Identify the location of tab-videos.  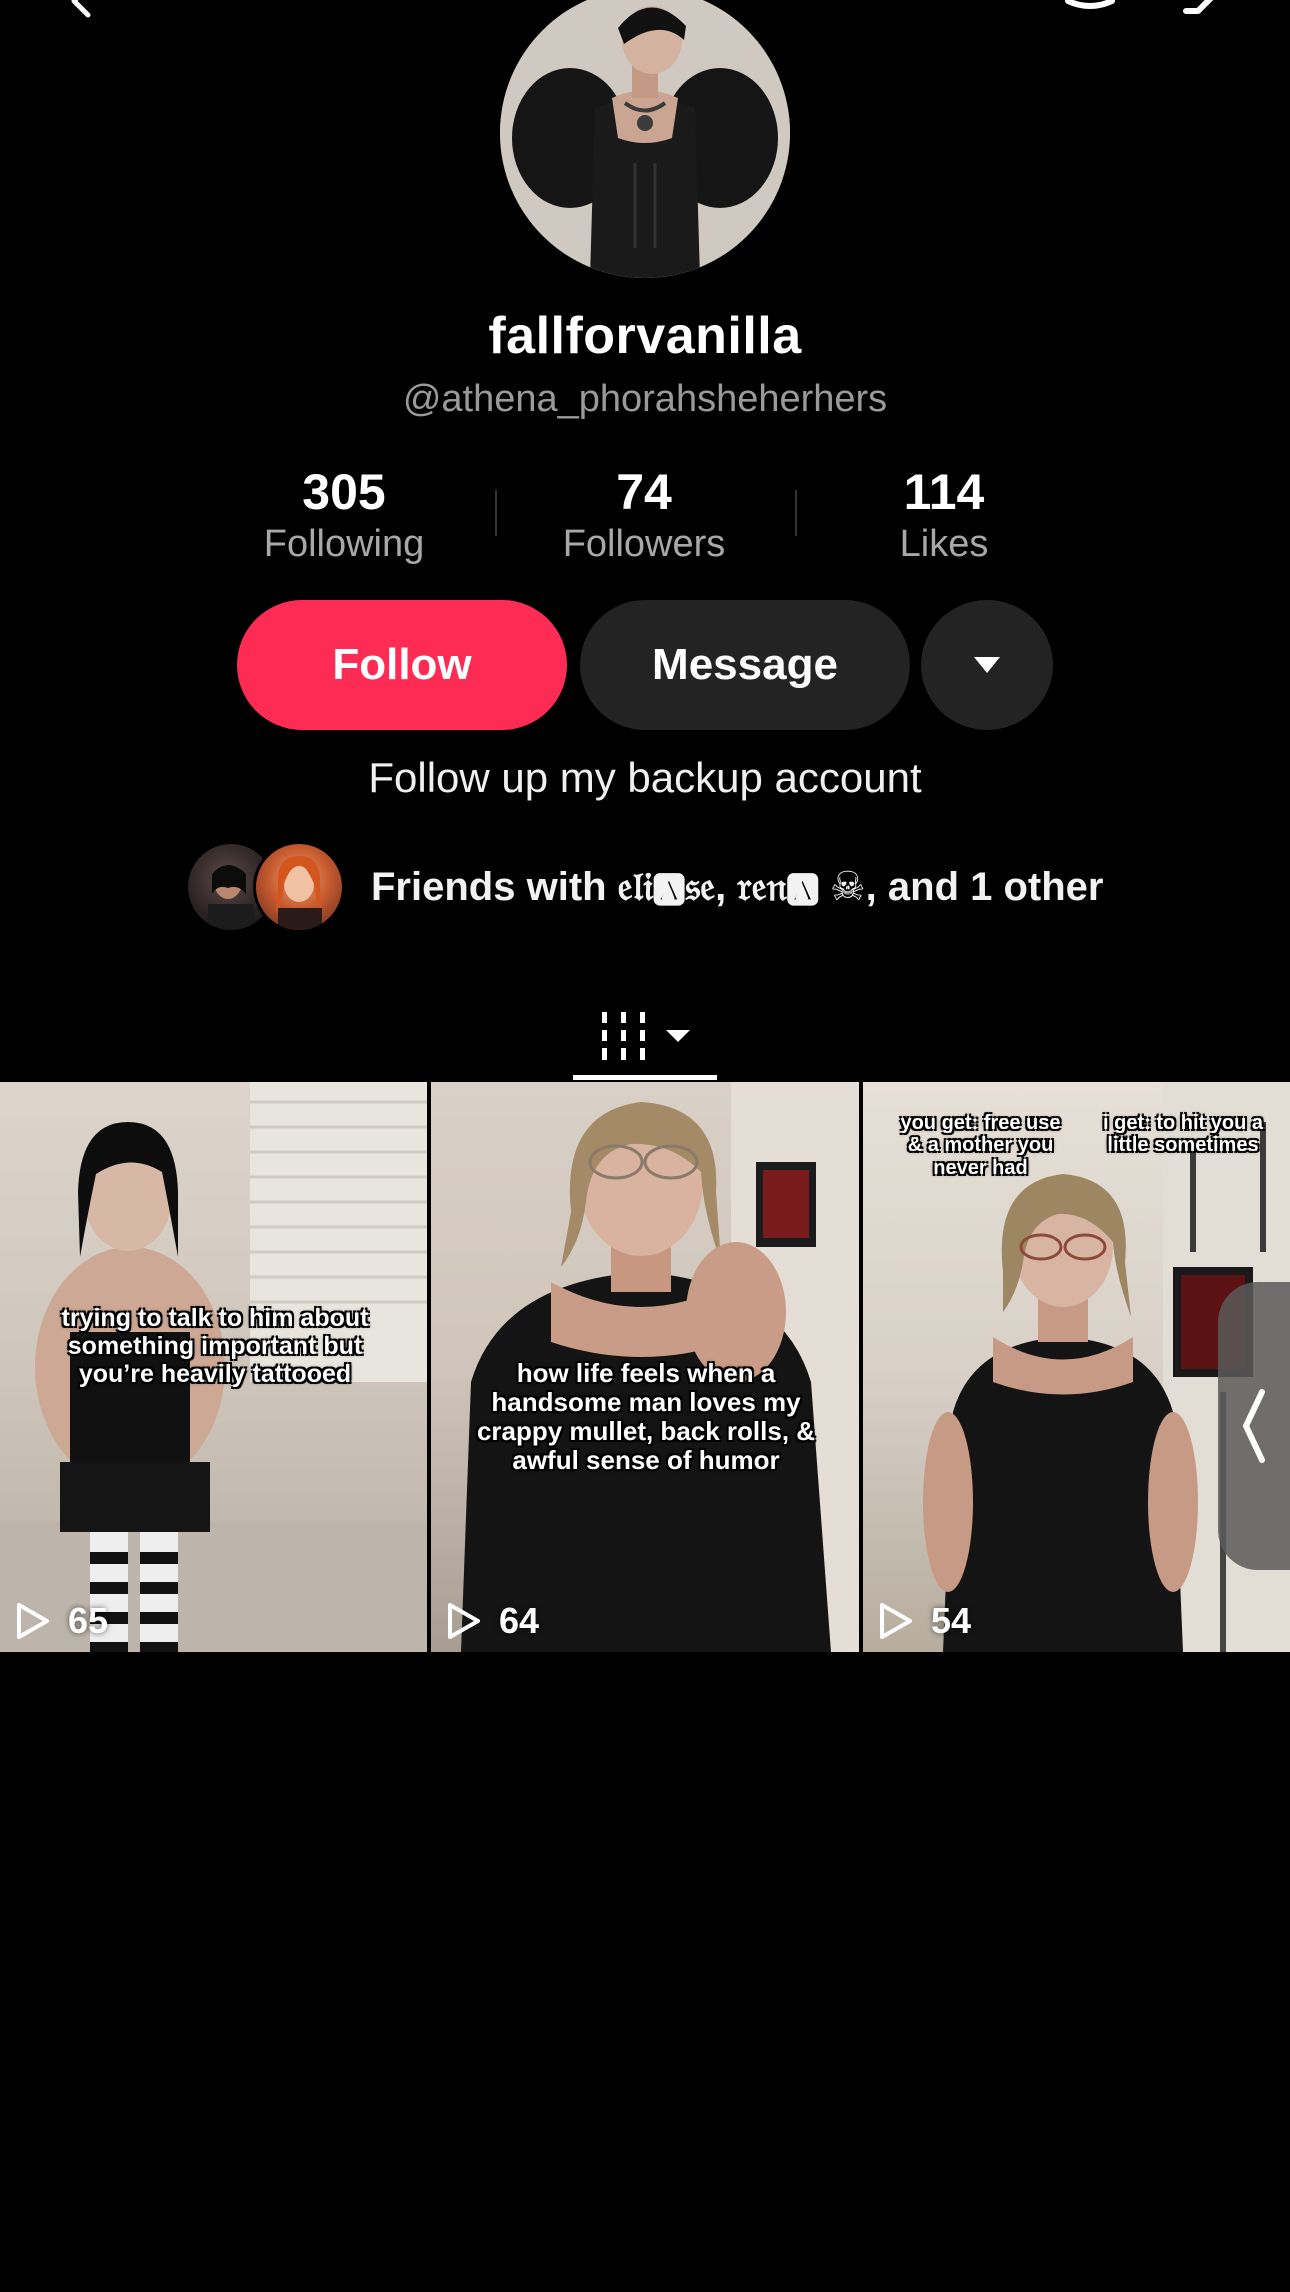
(645, 1036).